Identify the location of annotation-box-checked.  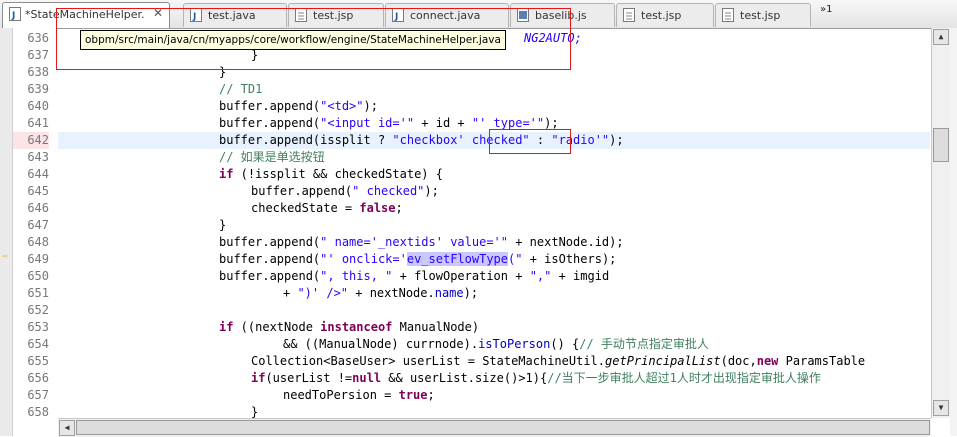
(530, 141).